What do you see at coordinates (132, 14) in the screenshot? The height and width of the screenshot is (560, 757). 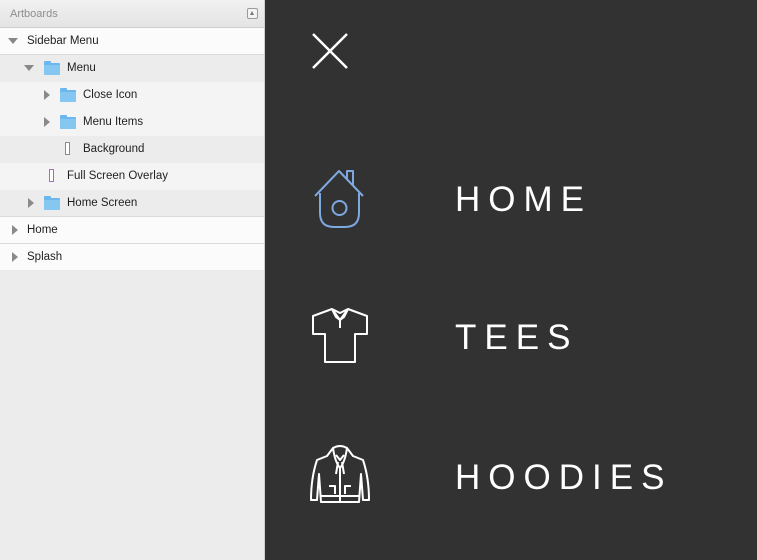 I see `panel-header: Artboards` at bounding box center [132, 14].